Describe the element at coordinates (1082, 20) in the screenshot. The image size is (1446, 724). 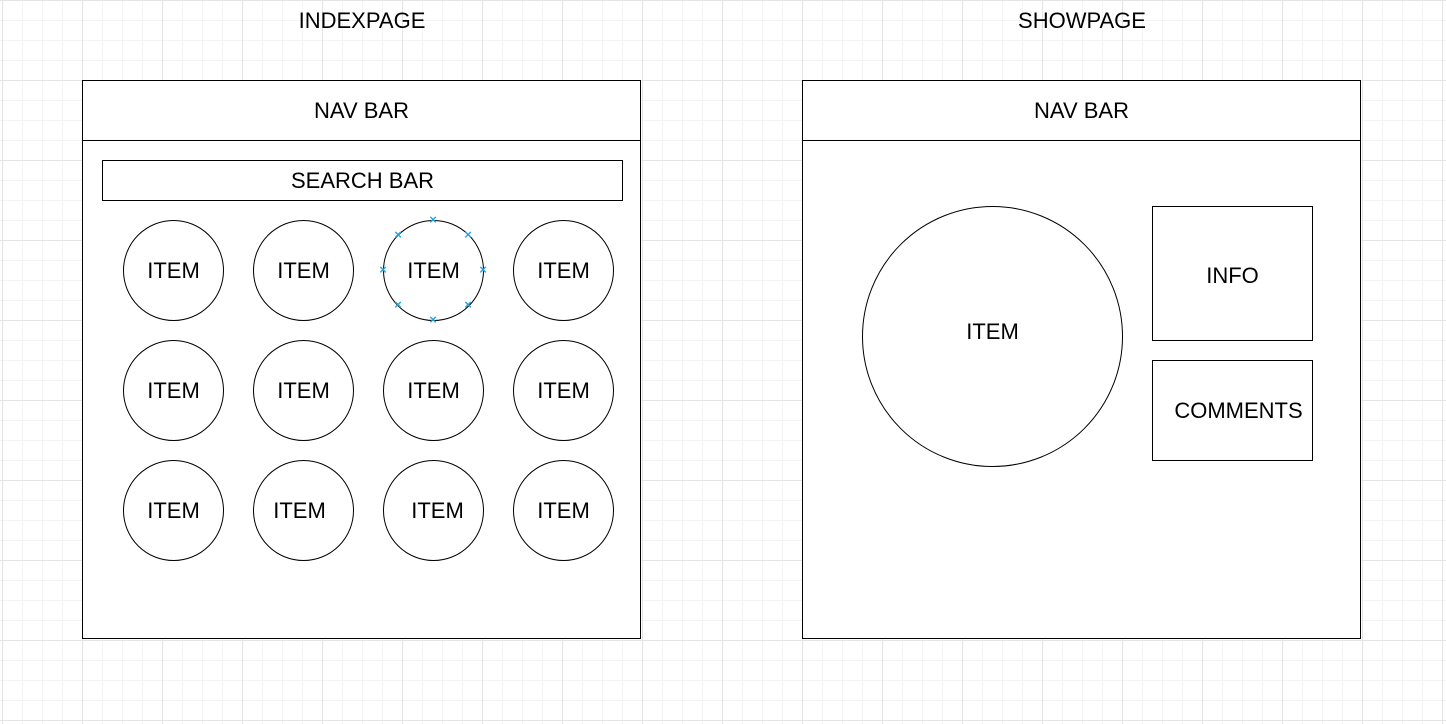
I see `showpage-title: SHOWPAGE` at that location.